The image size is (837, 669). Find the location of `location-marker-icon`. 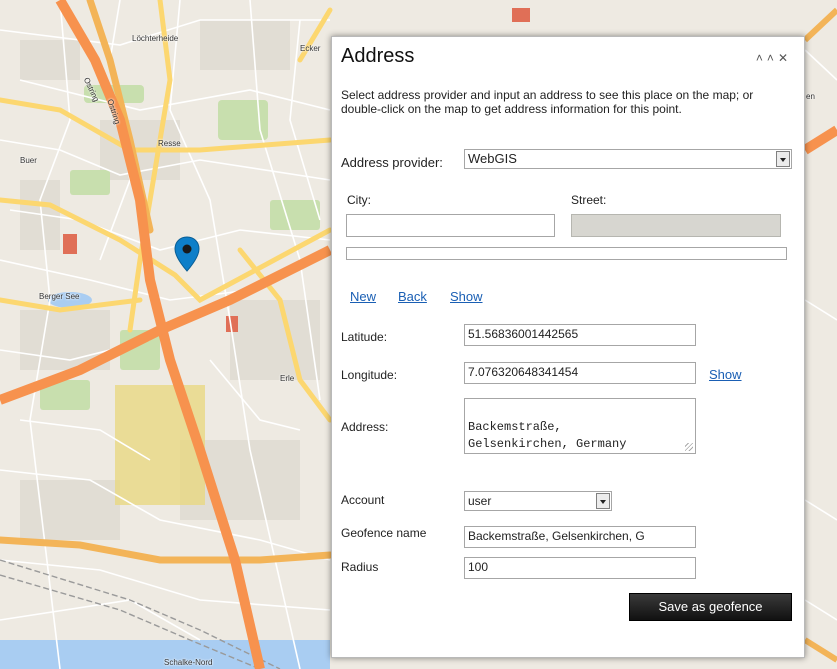

location-marker-icon is located at coordinates (187, 254).